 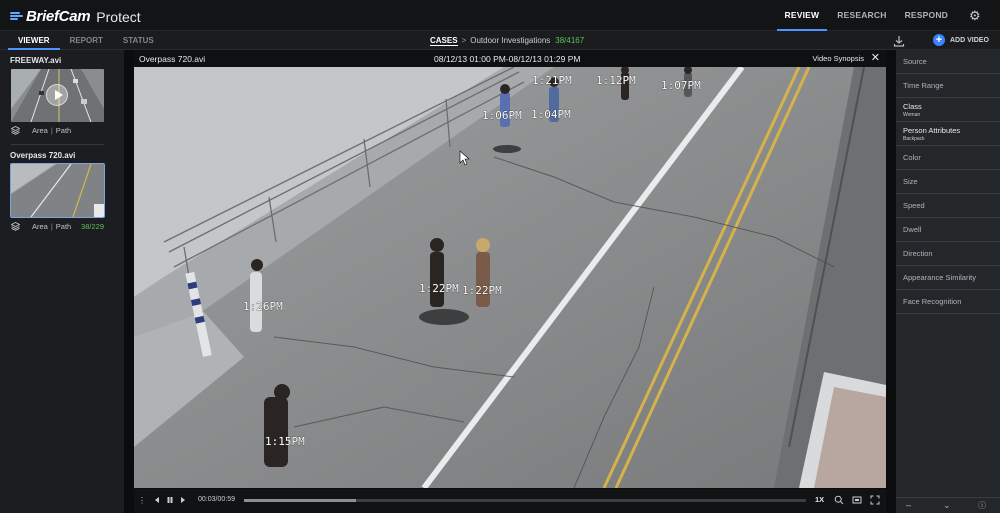 What do you see at coordinates (34, 40) in the screenshot?
I see `tab-viewer: VIEWER` at bounding box center [34, 40].